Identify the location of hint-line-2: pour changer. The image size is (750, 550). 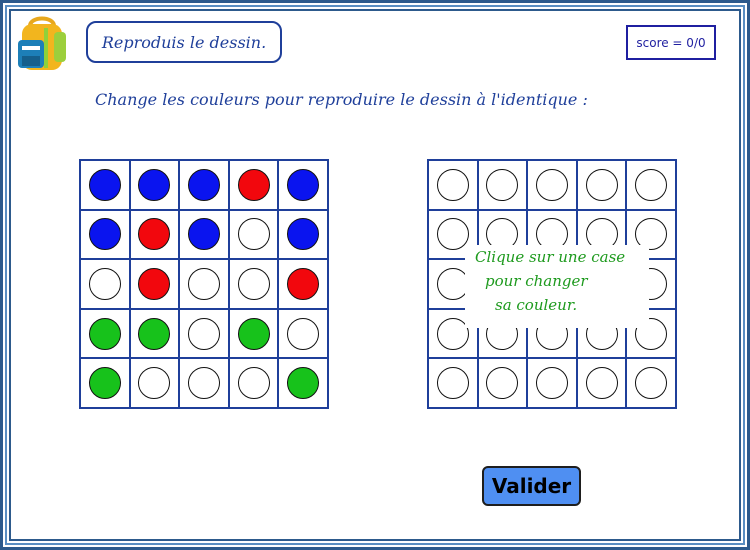
(536, 281).